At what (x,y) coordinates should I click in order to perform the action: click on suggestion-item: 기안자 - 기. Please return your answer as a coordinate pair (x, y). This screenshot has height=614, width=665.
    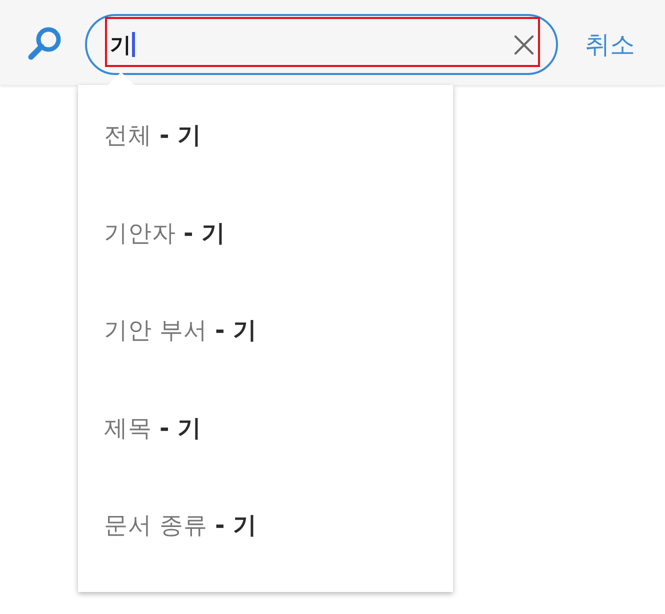
    Looking at the image, I should click on (265, 233).